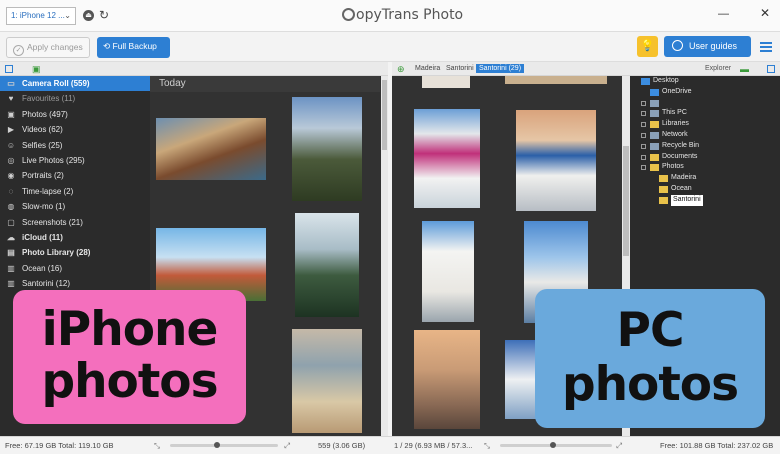  Describe the element at coordinates (705, 113) in the screenshot. I see `tree-item: This PC` at that location.